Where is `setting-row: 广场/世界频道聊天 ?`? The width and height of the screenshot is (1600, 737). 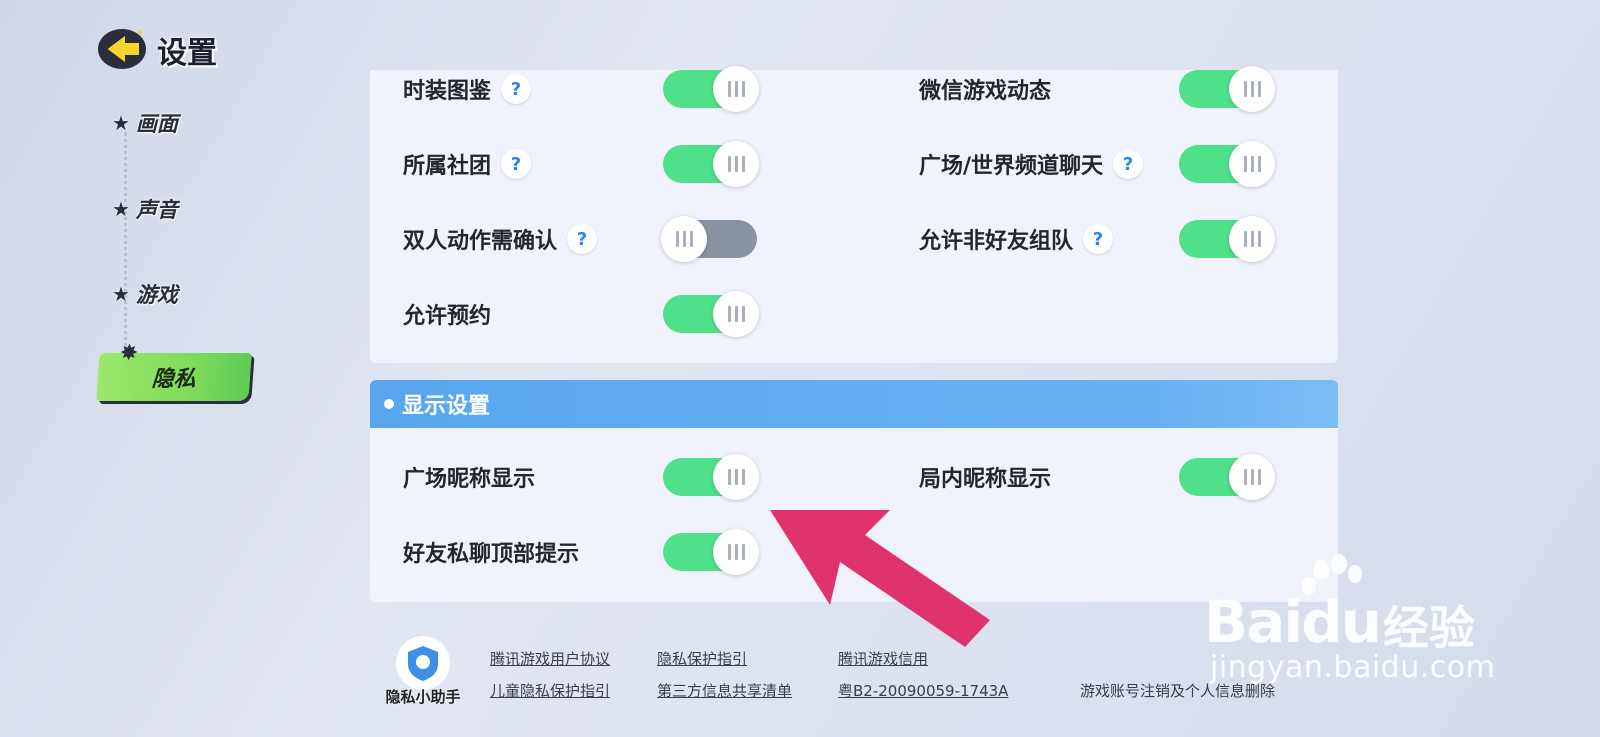 setting-row: 广场/世界频道聊天 ? is located at coordinates (1031, 164).